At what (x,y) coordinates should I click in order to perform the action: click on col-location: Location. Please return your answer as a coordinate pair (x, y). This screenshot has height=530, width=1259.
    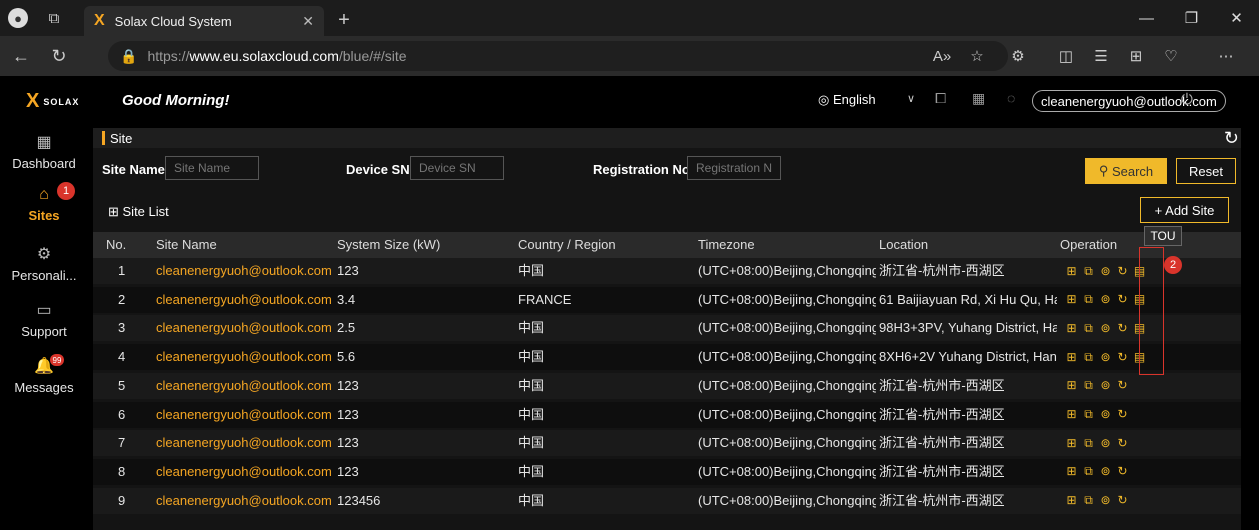
    Looking at the image, I should click on (903, 245).